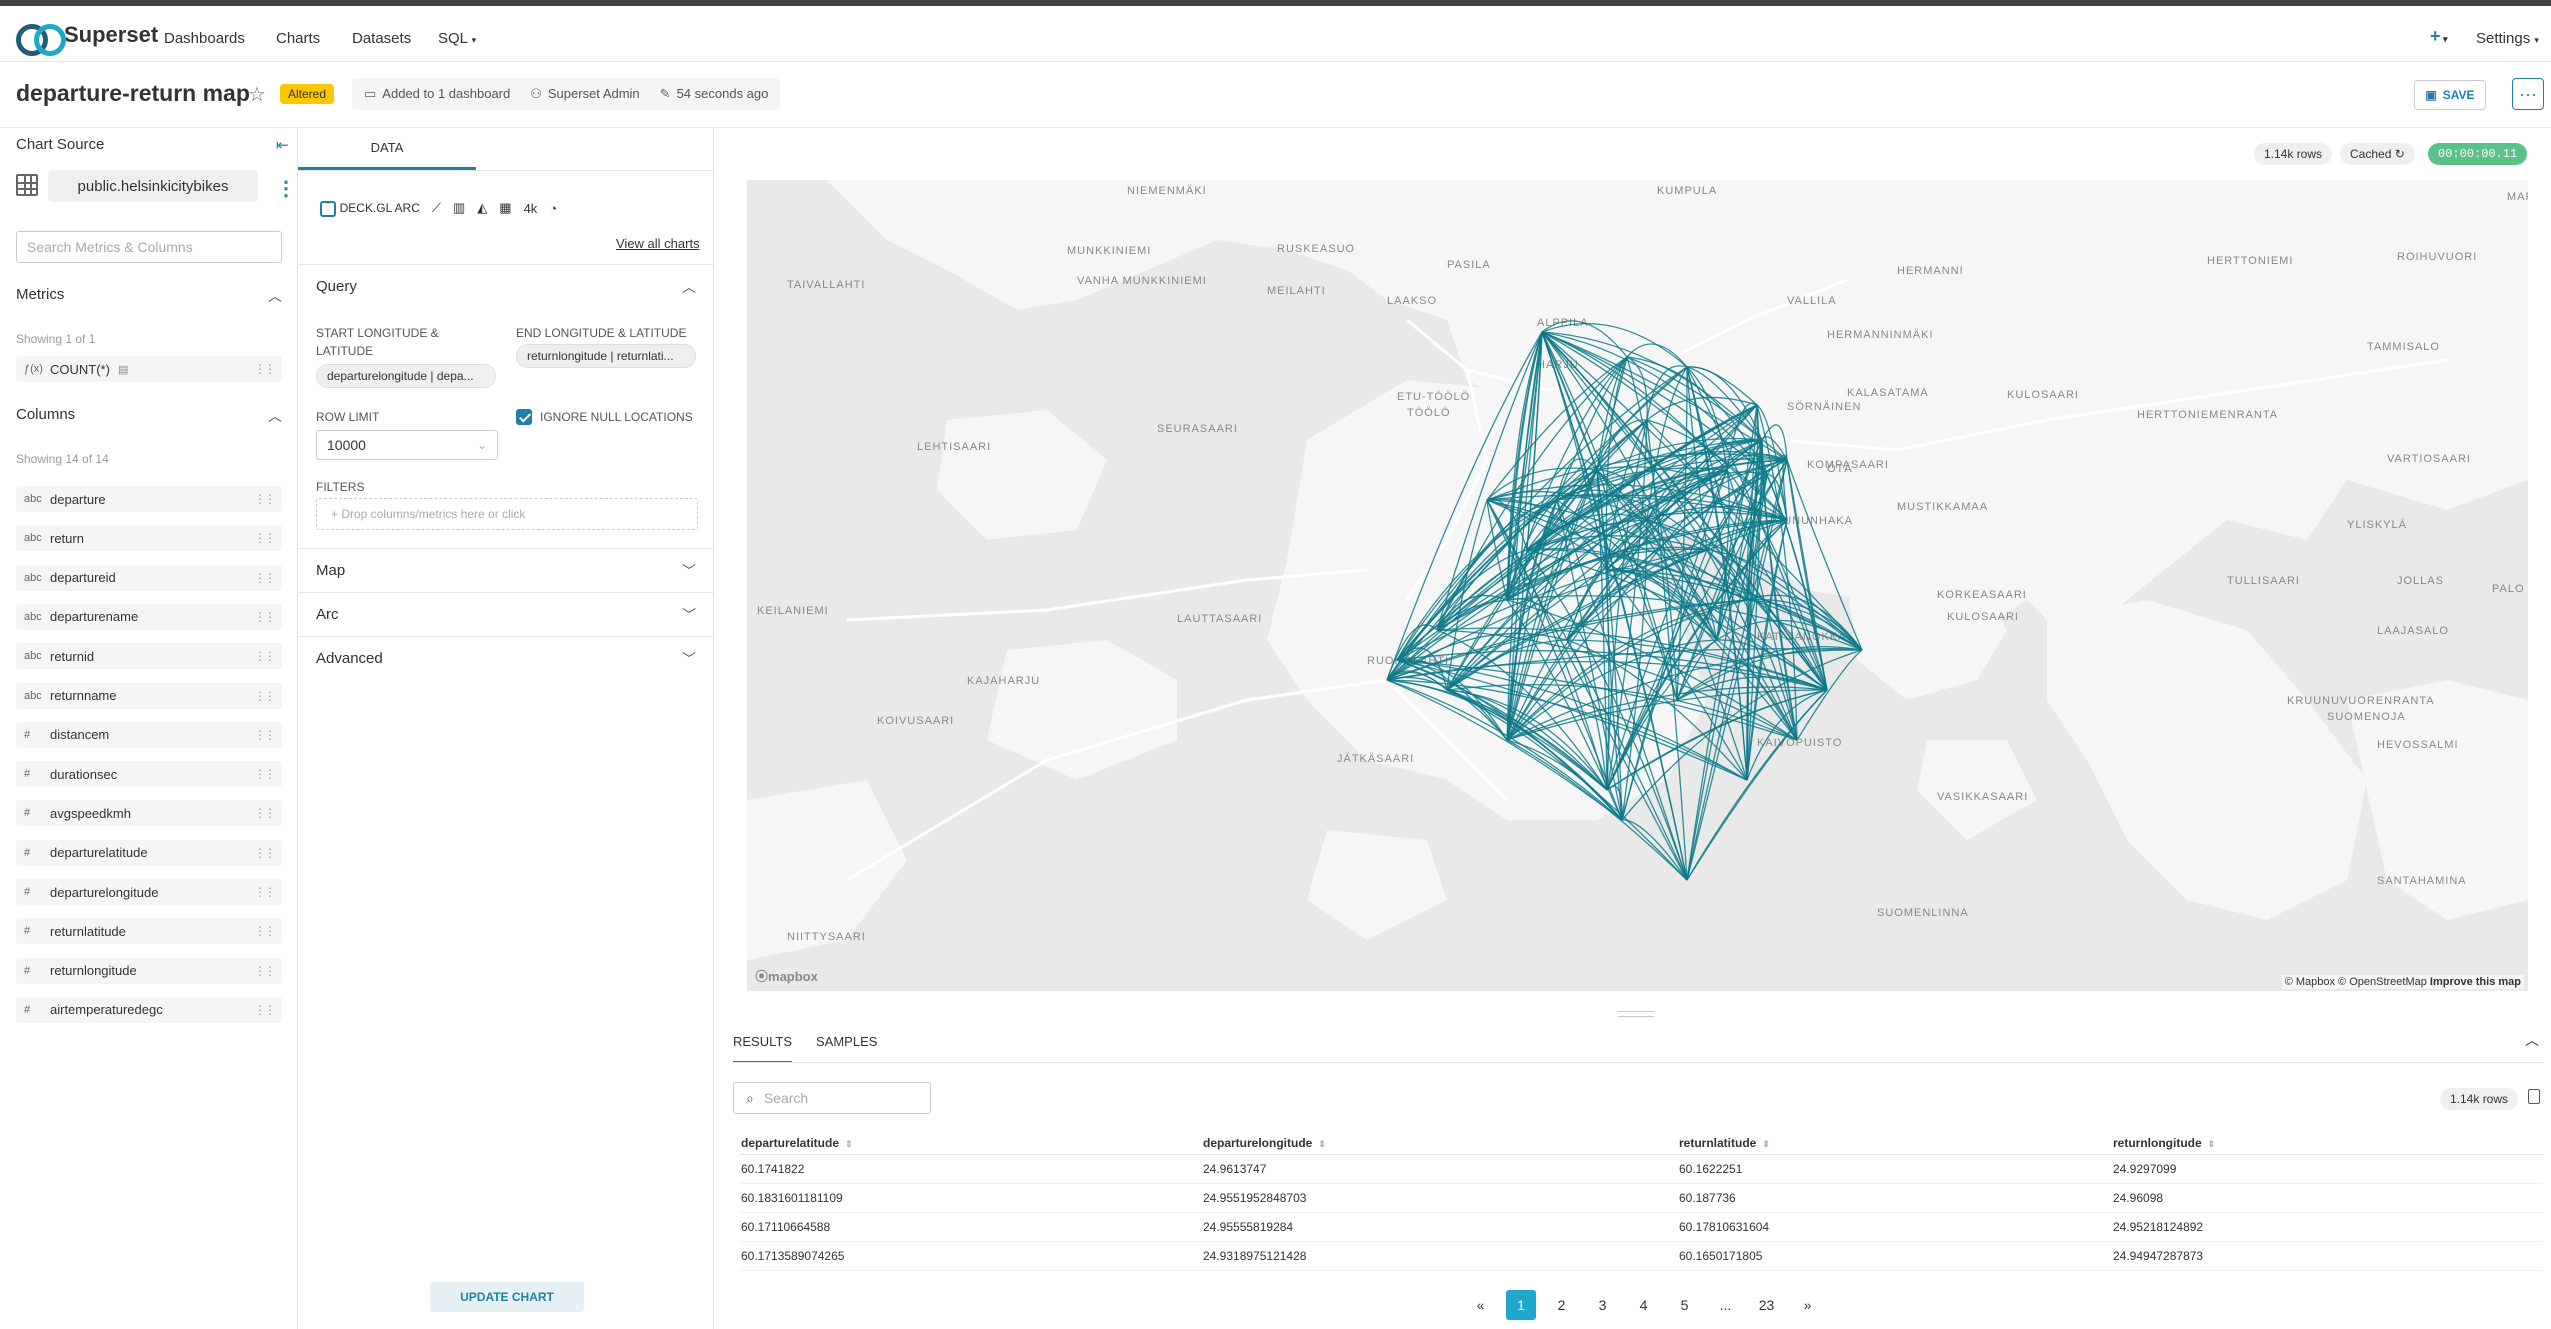  Describe the element at coordinates (282, 145) in the screenshot. I see `collapse-panel-icon: ⇤` at that location.